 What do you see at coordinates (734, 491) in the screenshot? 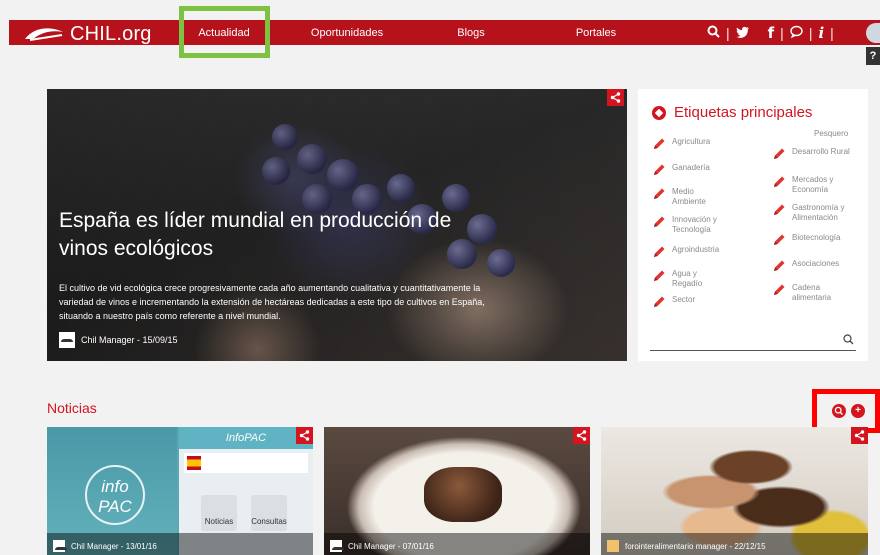
I see `news-card: forointeralimentario manager - 22/12/15` at bounding box center [734, 491].